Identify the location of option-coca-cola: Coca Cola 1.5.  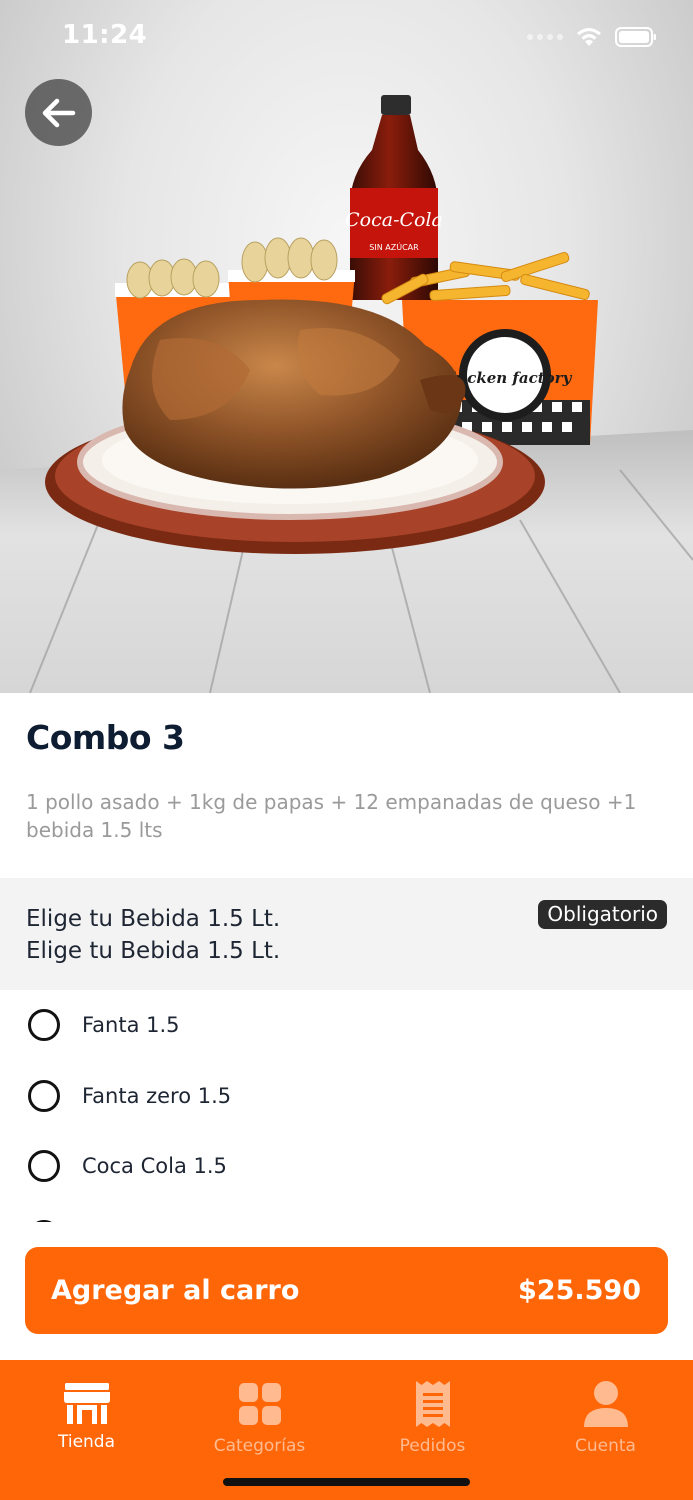
(127, 1166).